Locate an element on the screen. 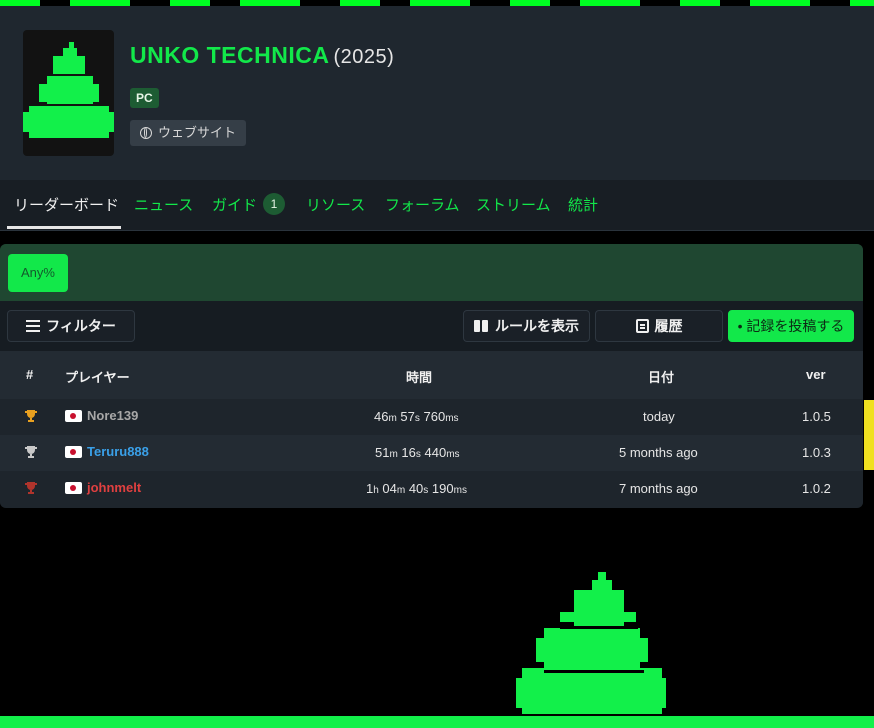 This screenshot has height=728, width=874. time-minutes: 46 is located at coordinates (381, 416).